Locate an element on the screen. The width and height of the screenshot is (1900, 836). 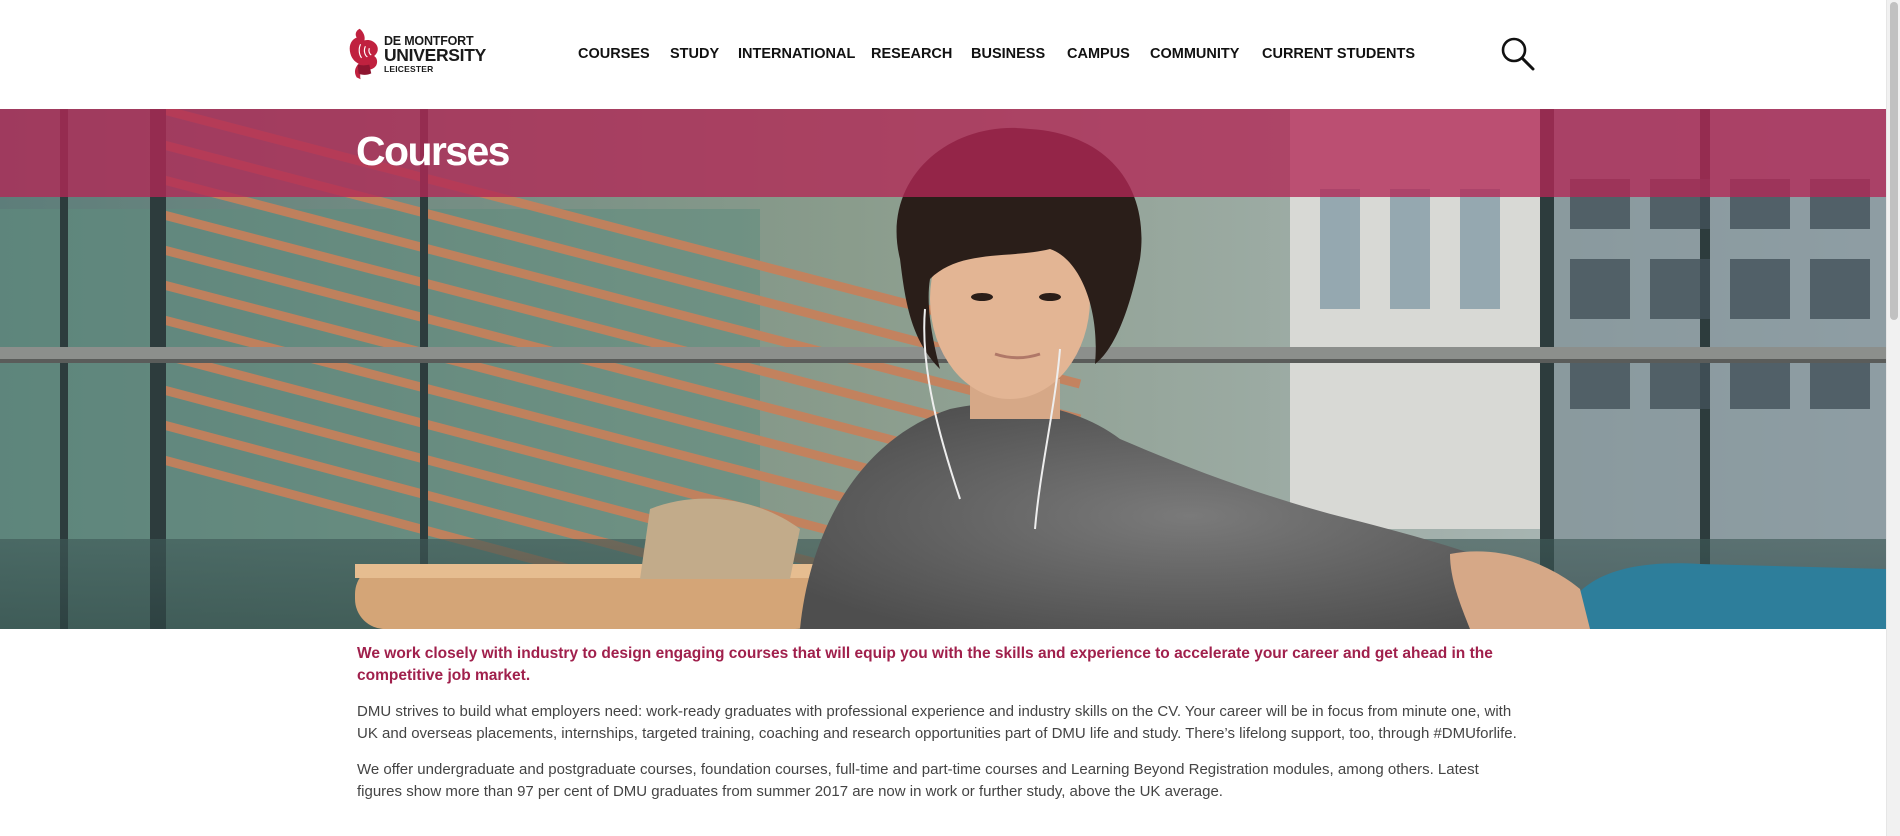
nav-item-study: STUDY is located at coordinates (694, 54).